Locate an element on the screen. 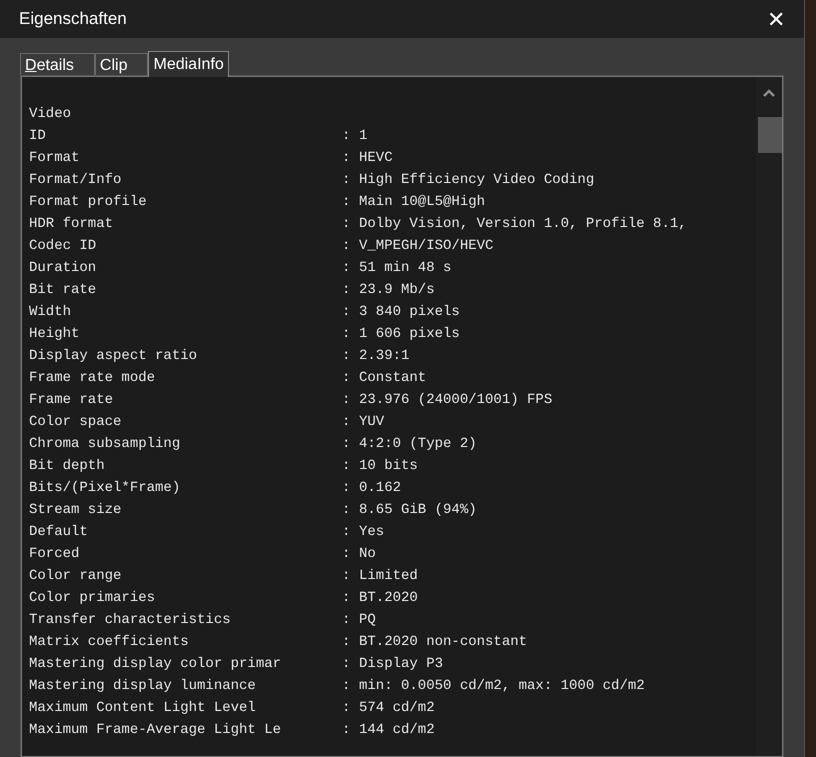 The image size is (816, 757). property-value: 3 840 pixels is located at coordinates (409, 312).